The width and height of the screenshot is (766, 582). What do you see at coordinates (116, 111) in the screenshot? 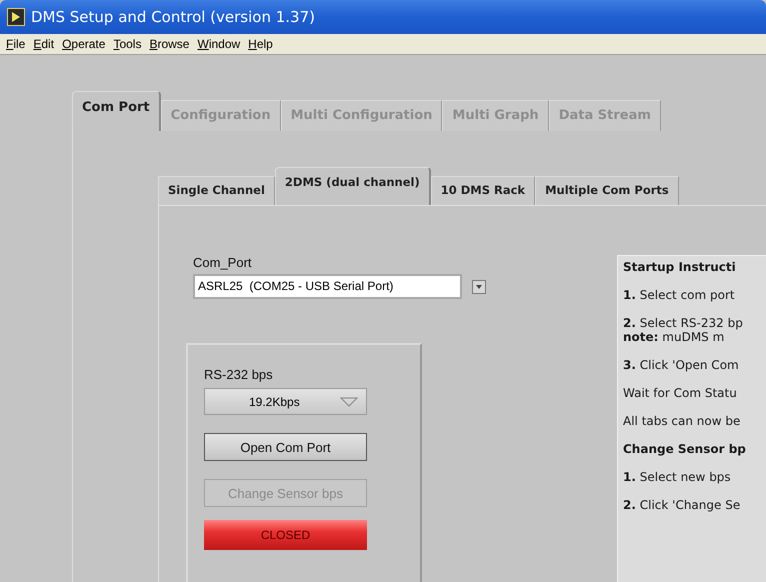
I see `tab: Com Port` at bounding box center [116, 111].